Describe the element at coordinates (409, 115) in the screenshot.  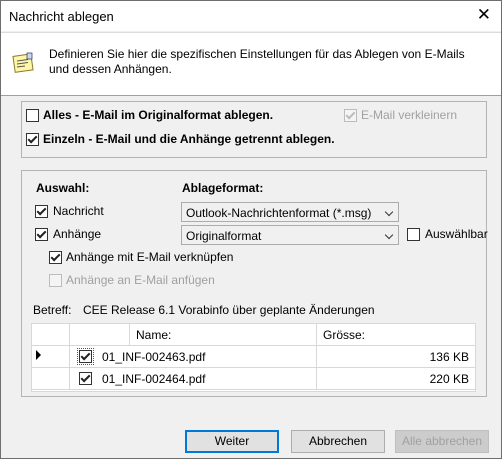
I see `verkleinern-label: E-Mail verkleinern` at that location.